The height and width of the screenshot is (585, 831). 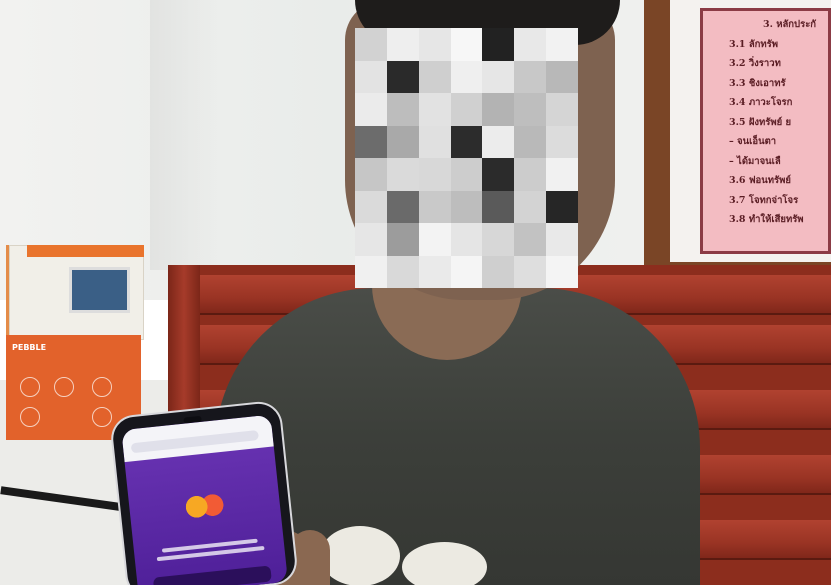 I want to click on person-thumb, so click(x=310, y=557).